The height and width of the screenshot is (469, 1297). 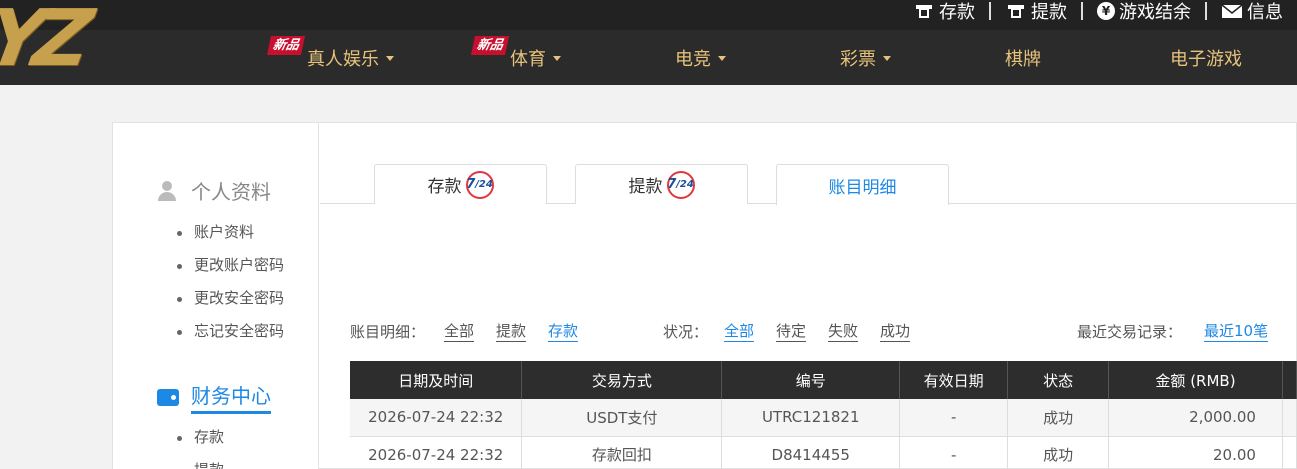 I want to click on filter-status-all: 全部, so click(x=739, y=331).